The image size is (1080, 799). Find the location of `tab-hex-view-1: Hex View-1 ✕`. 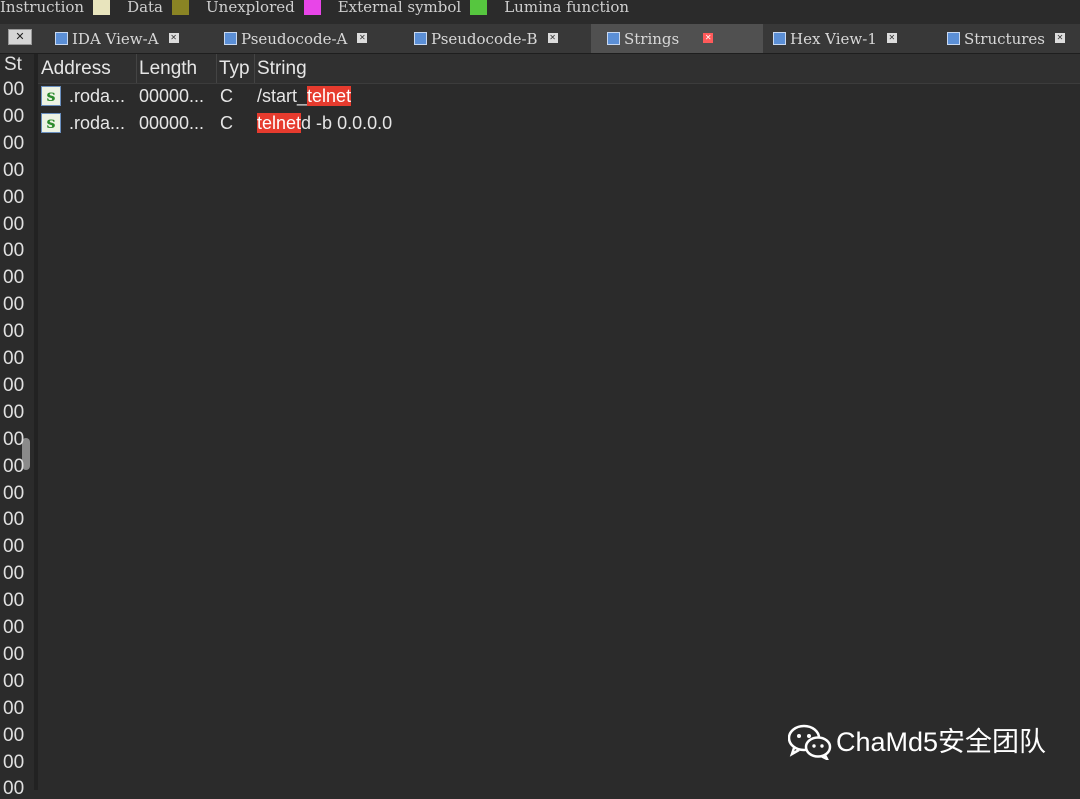

tab-hex-view-1: Hex View-1 ✕ is located at coordinates (848, 38).